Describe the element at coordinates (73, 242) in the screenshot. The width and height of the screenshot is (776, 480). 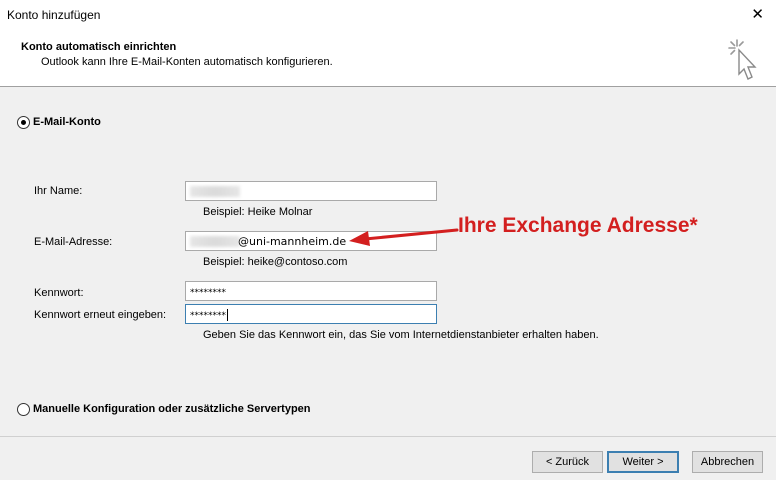
I see `email-label: E-Mail-Adresse:` at that location.